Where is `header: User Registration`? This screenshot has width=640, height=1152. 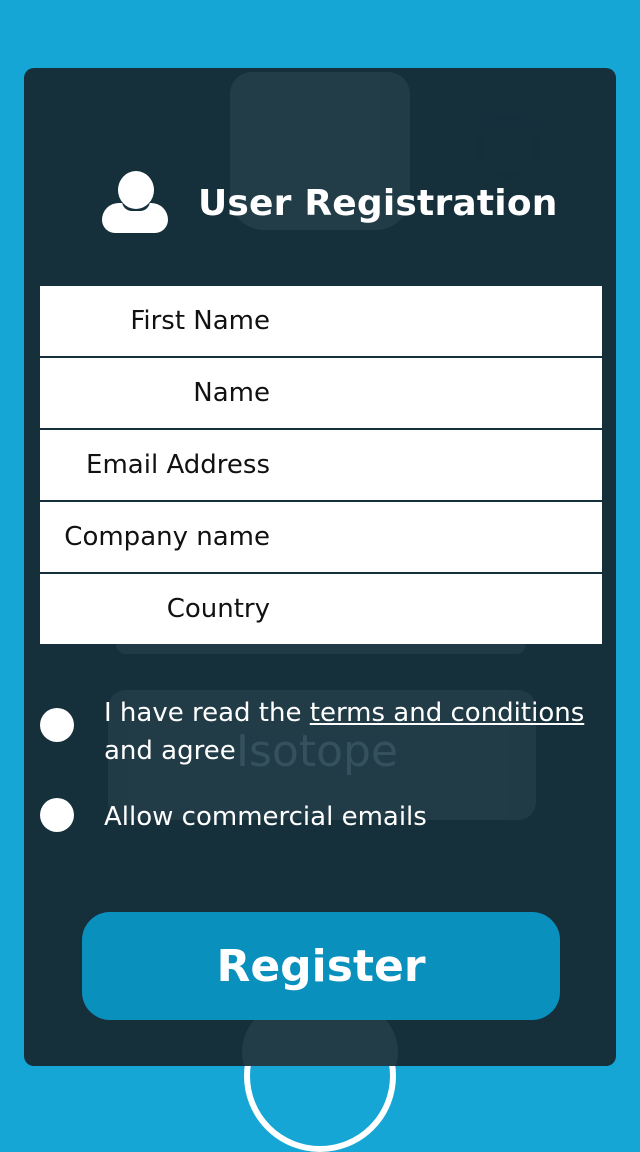
header: User Registration is located at coordinates (329, 203).